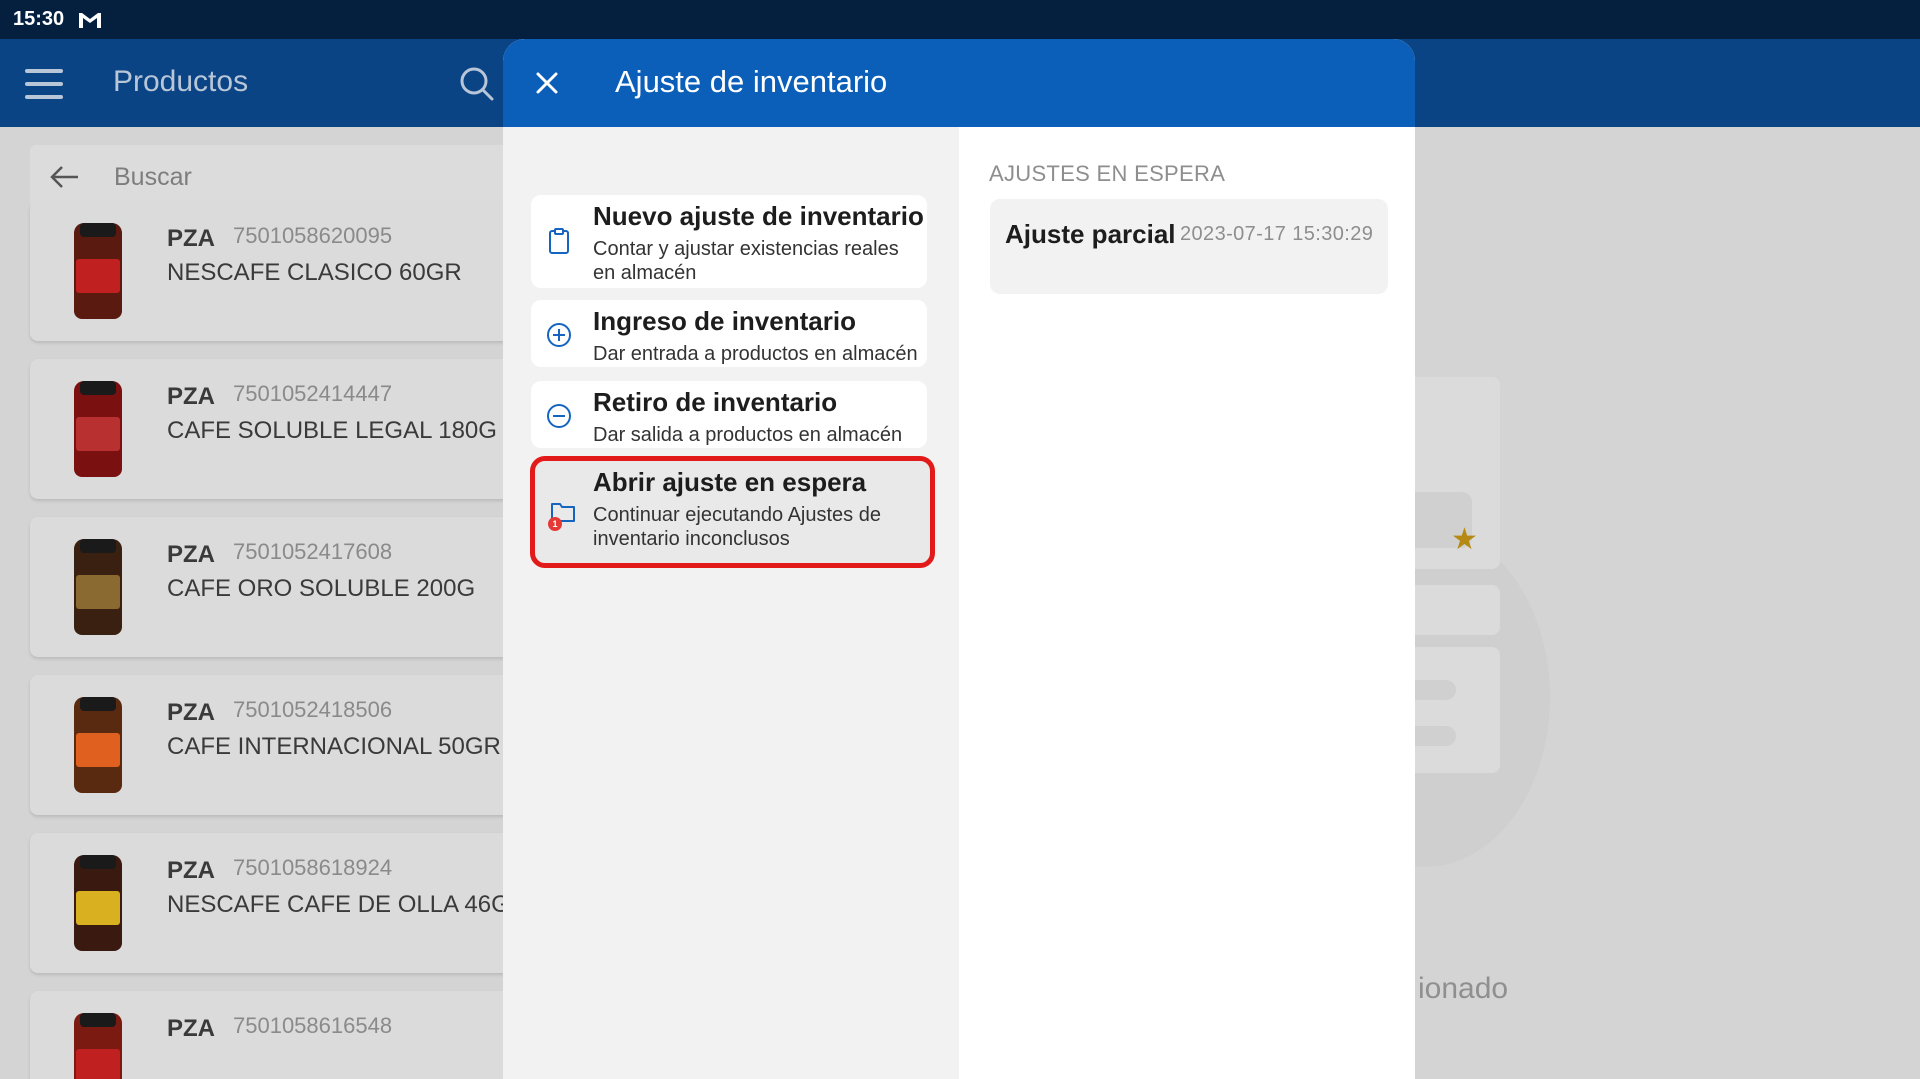 The height and width of the screenshot is (1079, 1920). Describe the element at coordinates (153, 177) in the screenshot. I see `search-input: Buscar` at that location.